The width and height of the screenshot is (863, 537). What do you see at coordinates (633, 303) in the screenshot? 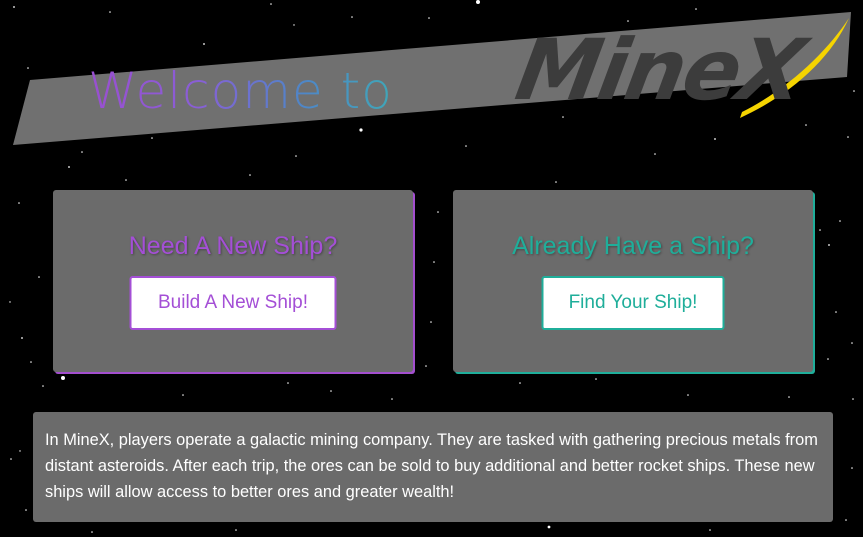
I see `find-your-ship-button: Find Your Ship!` at bounding box center [633, 303].